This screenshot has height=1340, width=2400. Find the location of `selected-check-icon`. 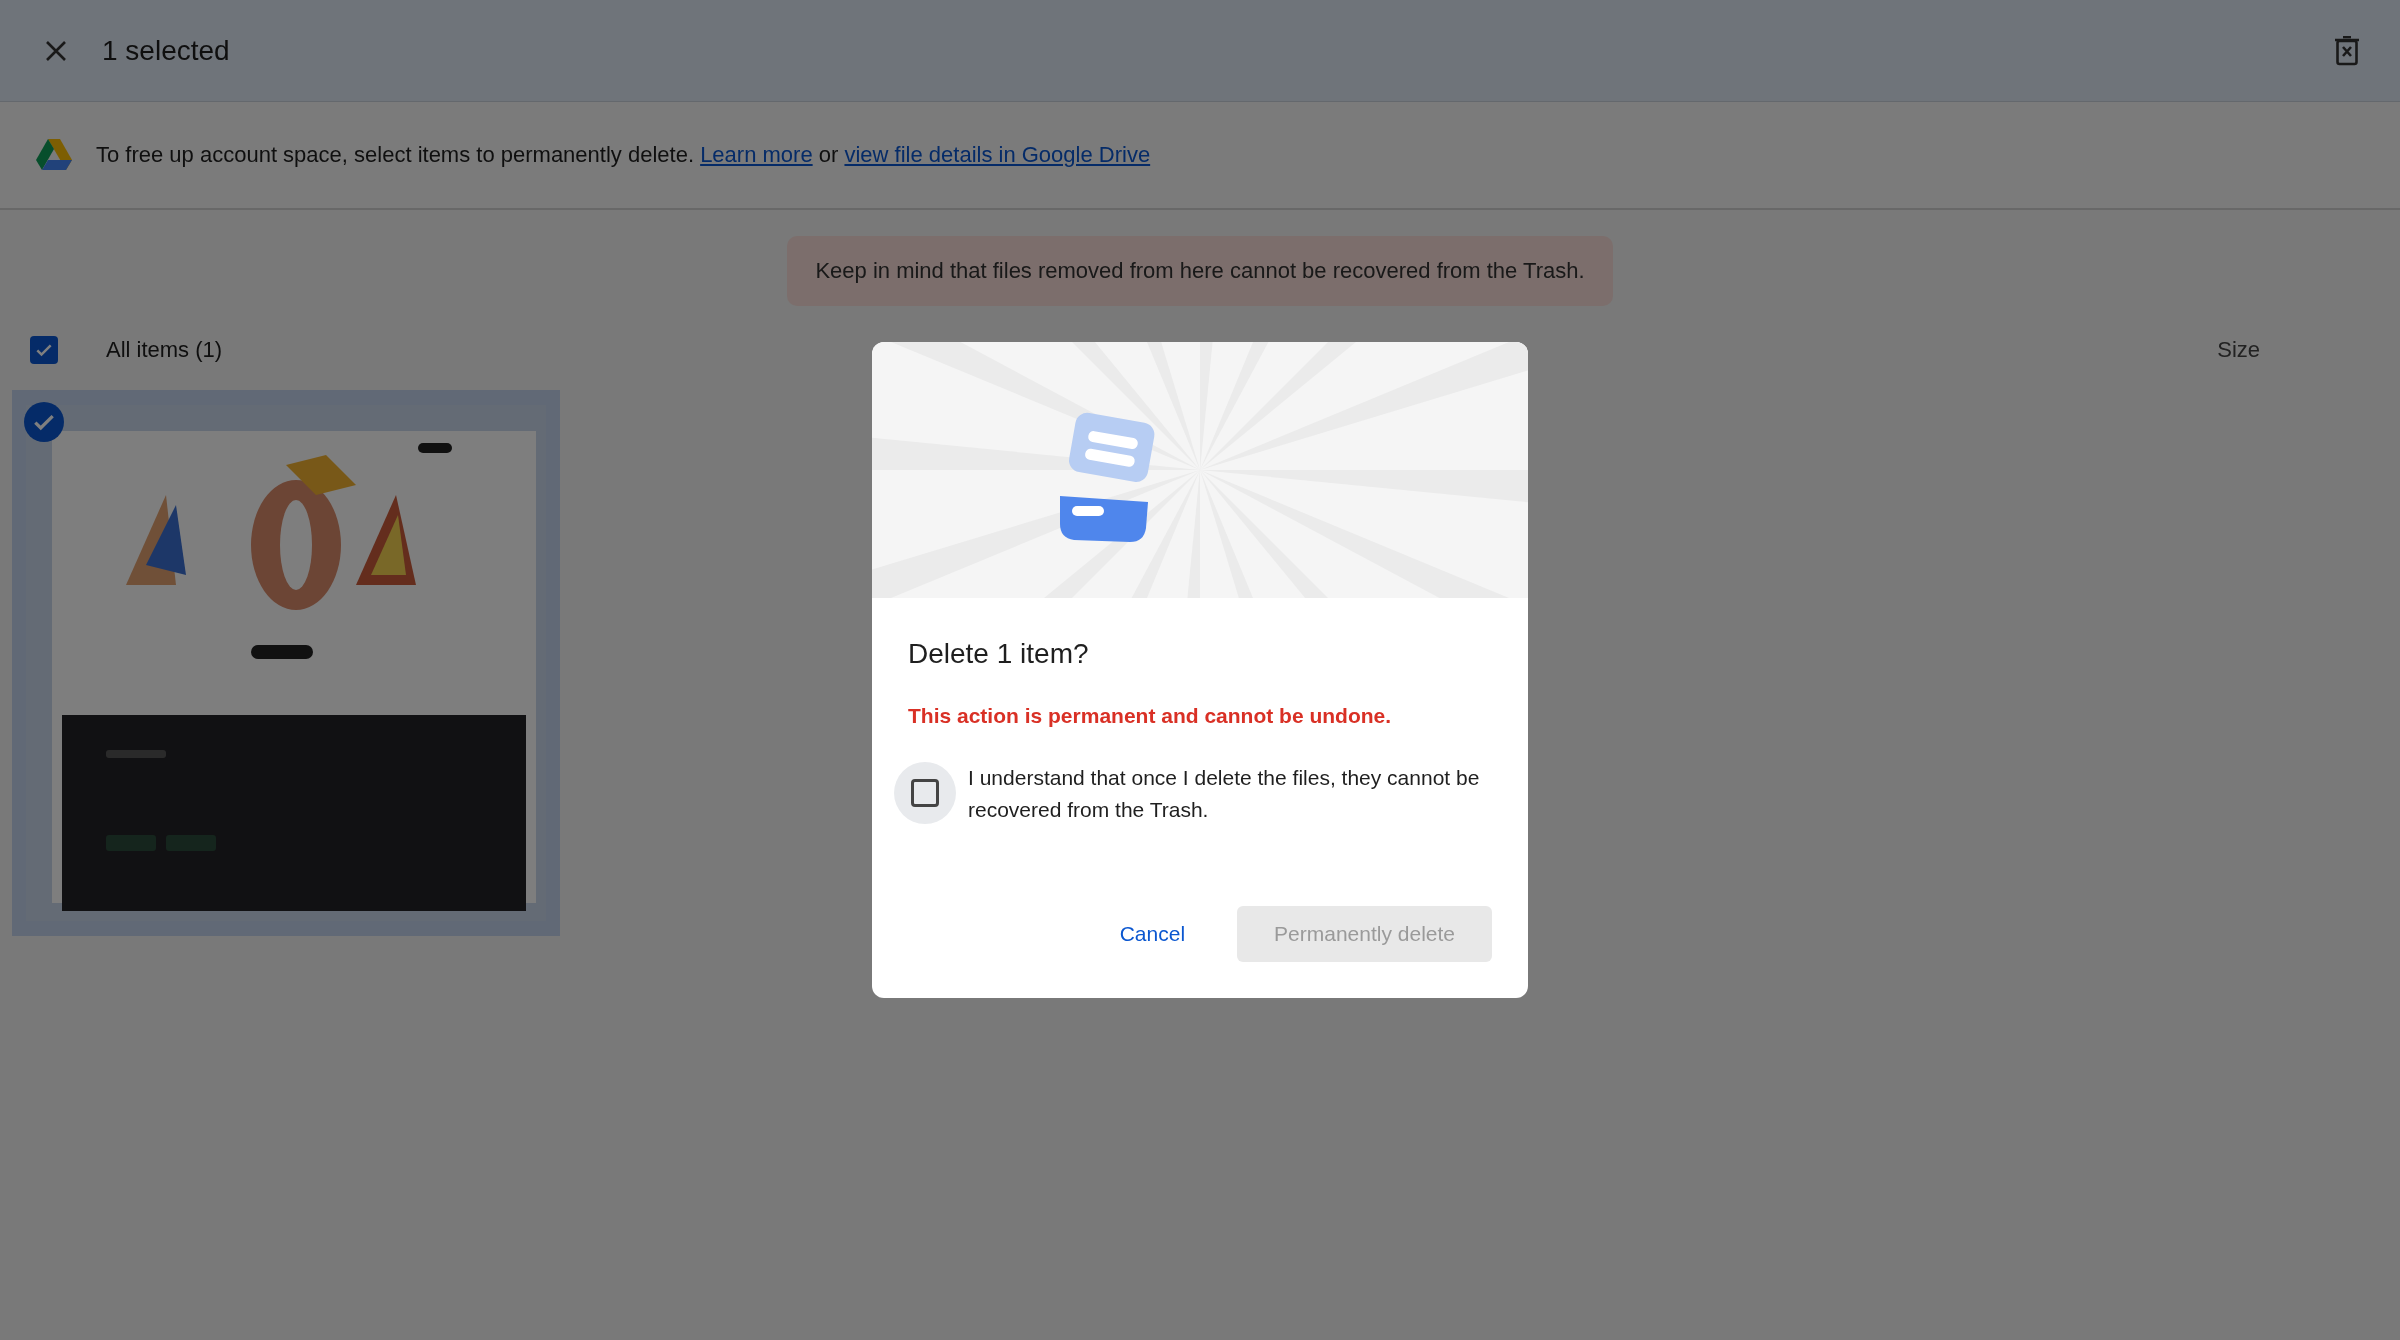

selected-check-icon is located at coordinates (44, 422).